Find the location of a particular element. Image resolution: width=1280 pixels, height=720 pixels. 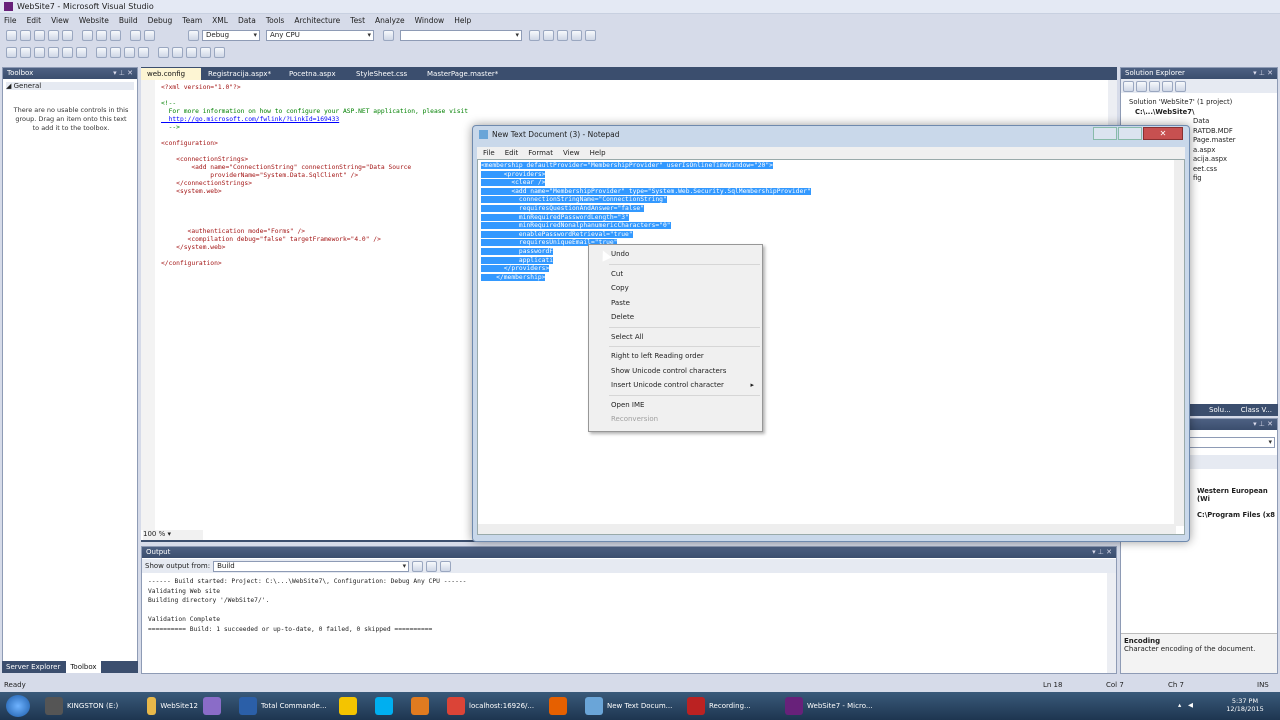

format-icon is located at coordinates (163, 52).